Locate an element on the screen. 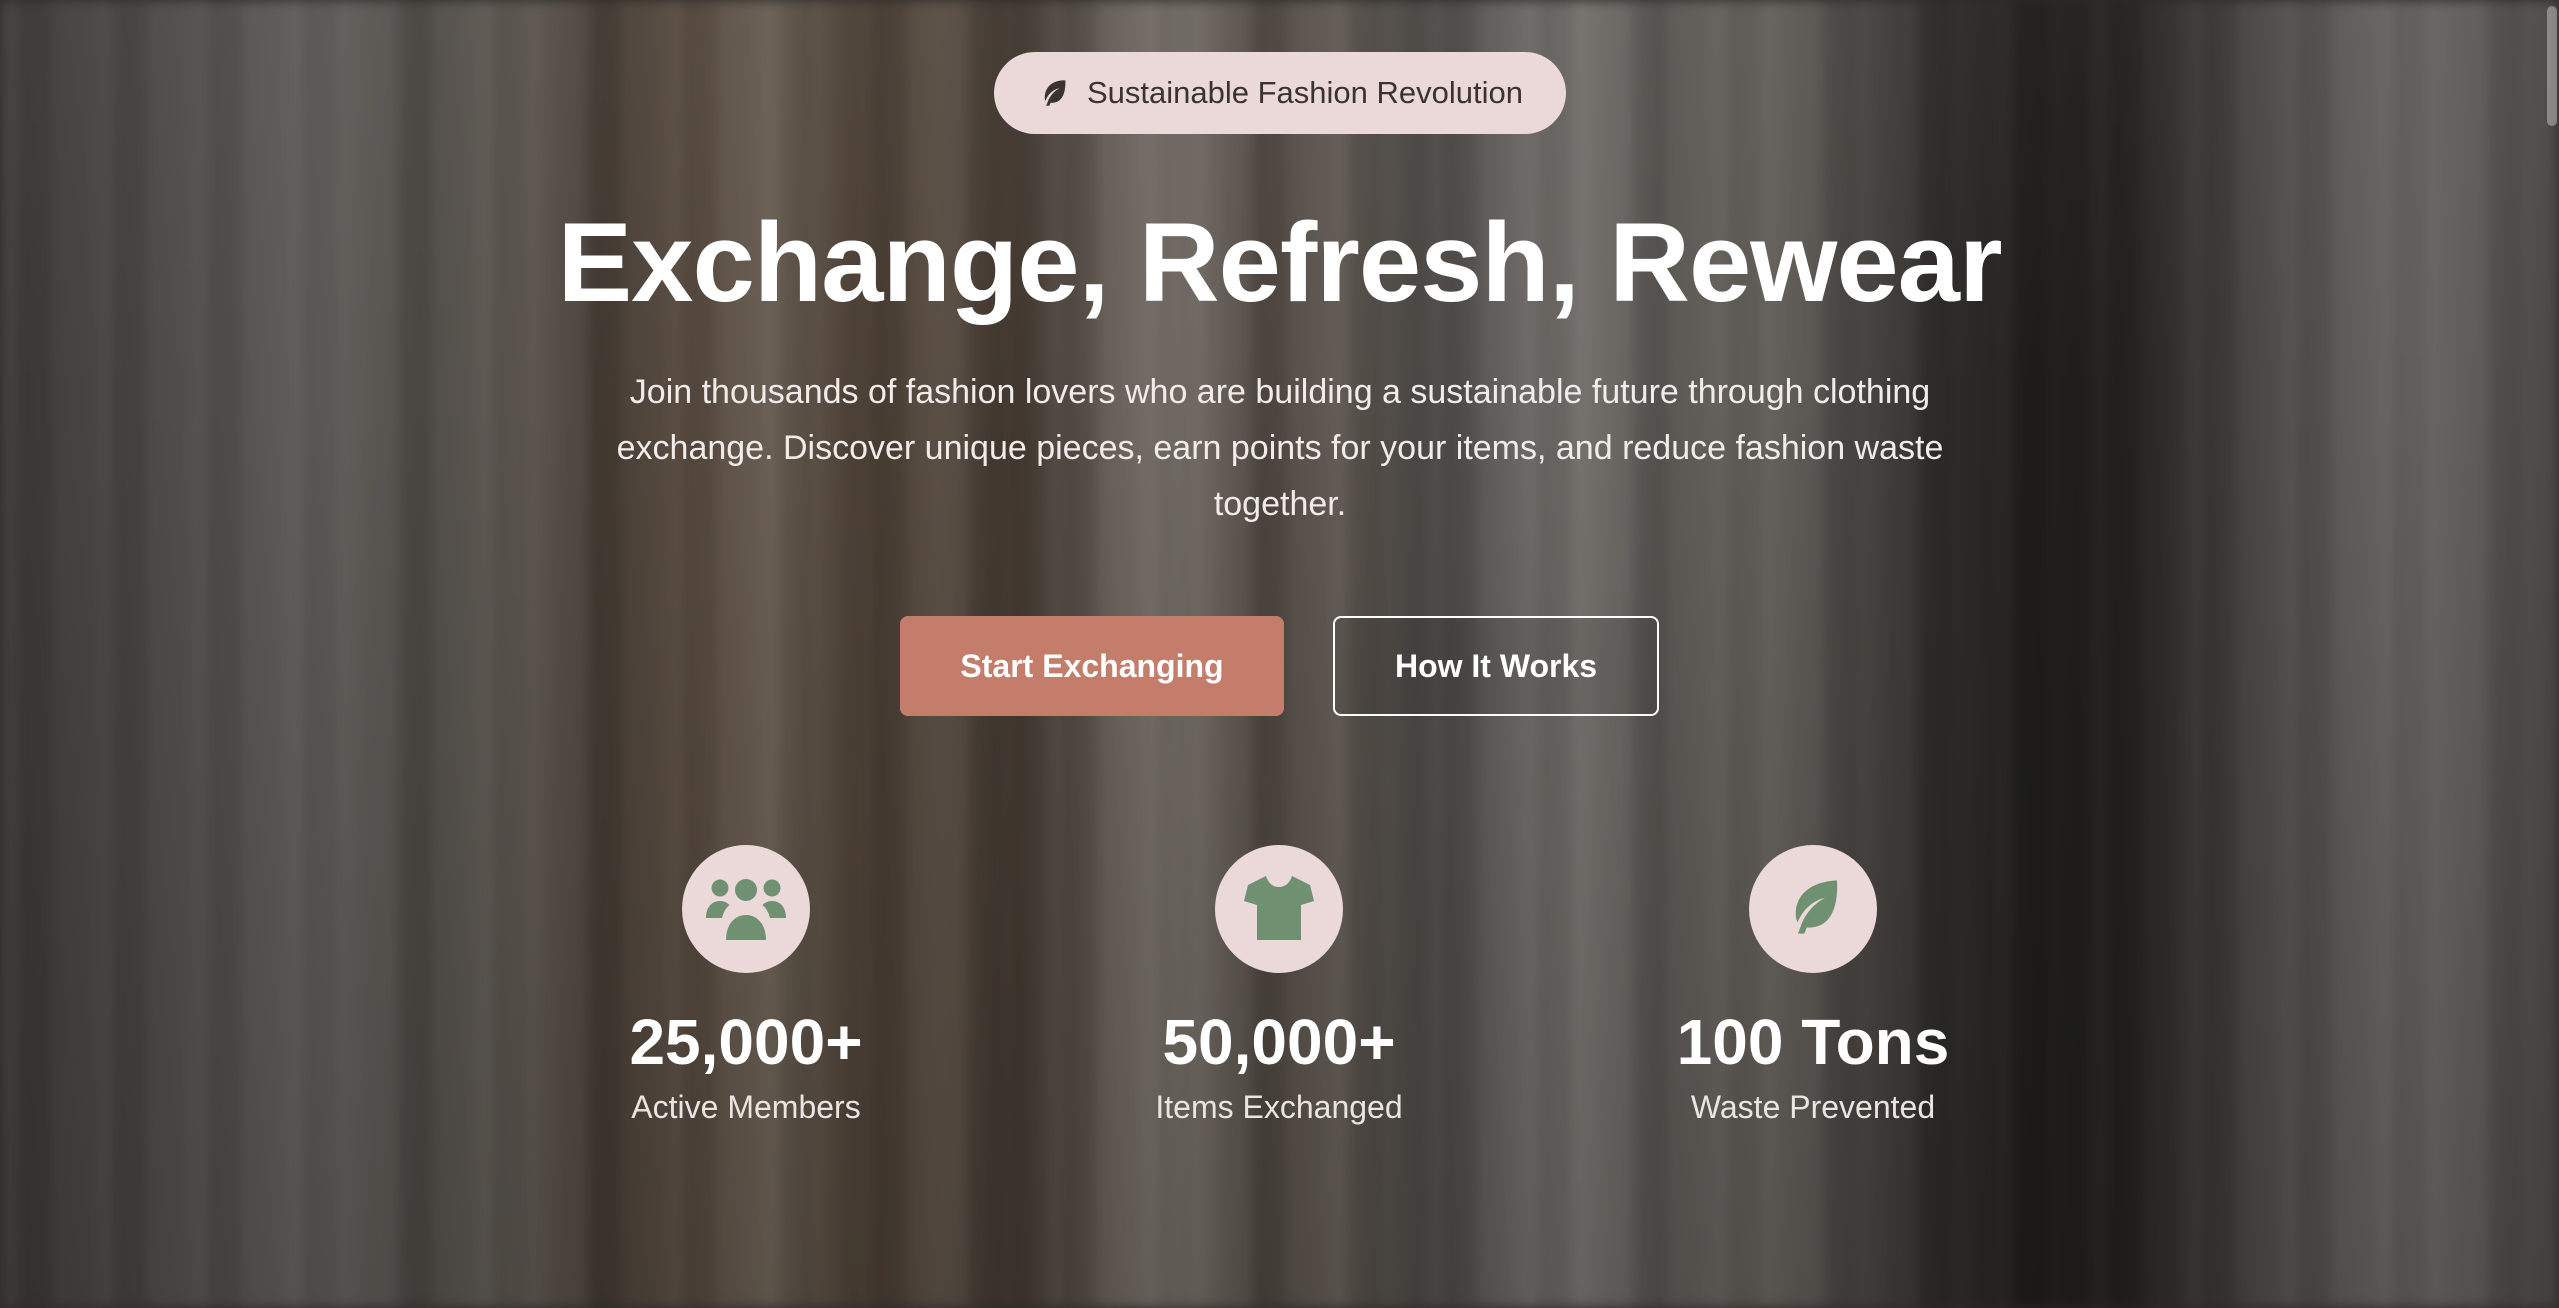  stat-label: Active Members is located at coordinates (746, 1107).